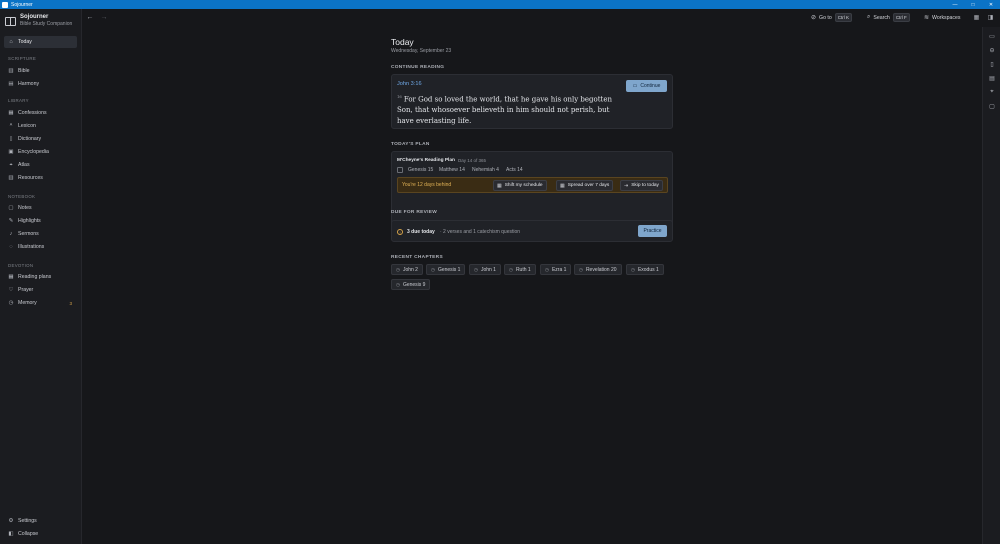 The height and width of the screenshot is (544, 1000). I want to click on sidebar-item-settings: ⚙ Settings, so click(40, 521).